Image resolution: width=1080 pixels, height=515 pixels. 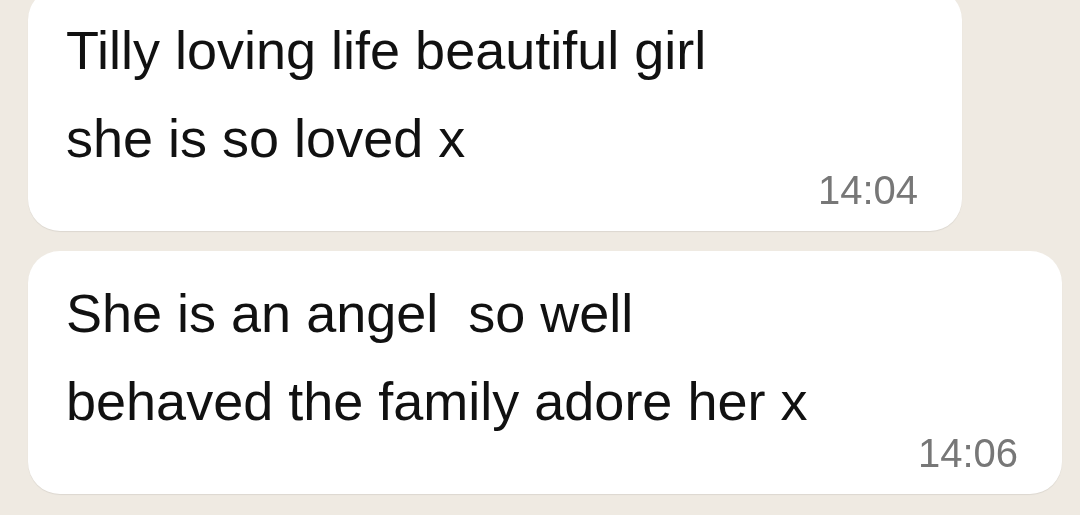 I want to click on message-time: 14:06, so click(x=967, y=453).